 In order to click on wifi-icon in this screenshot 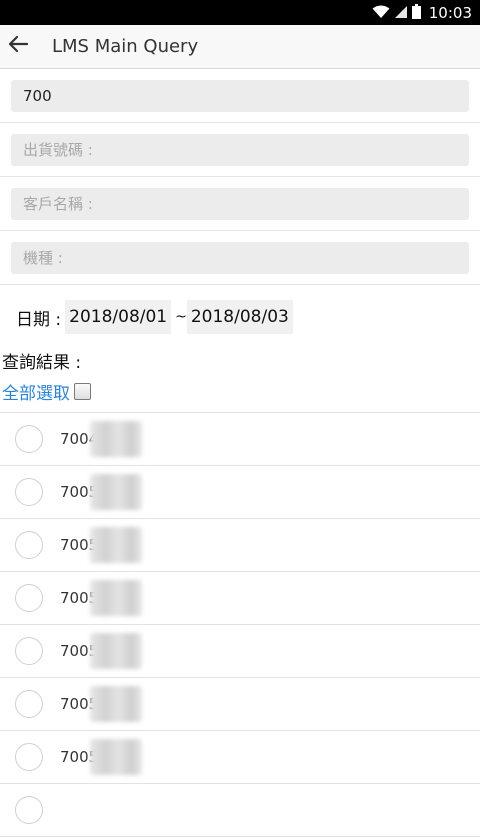, I will do `click(381, 13)`.